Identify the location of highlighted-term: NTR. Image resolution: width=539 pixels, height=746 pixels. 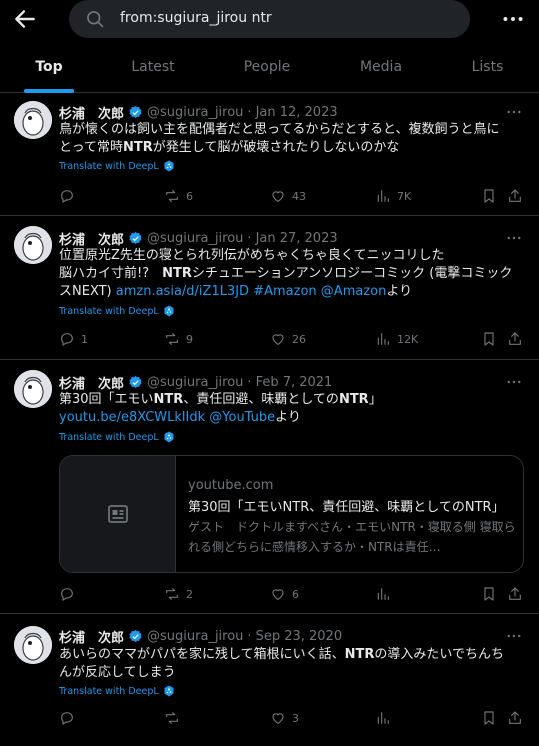
(177, 273).